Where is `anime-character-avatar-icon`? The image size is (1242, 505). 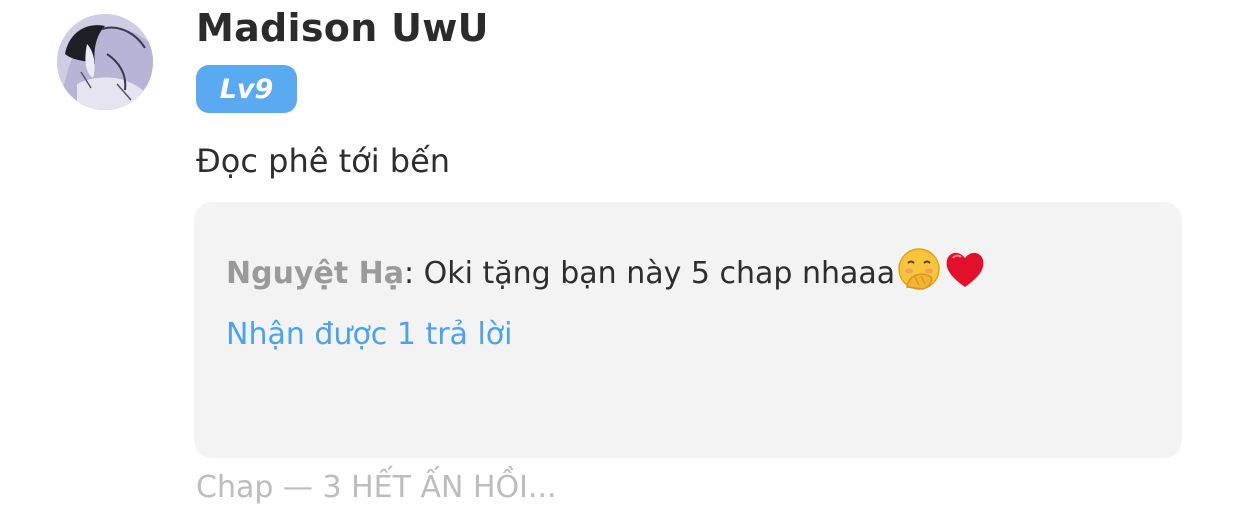
anime-character-avatar-icon is located at coordinates (105, 62).